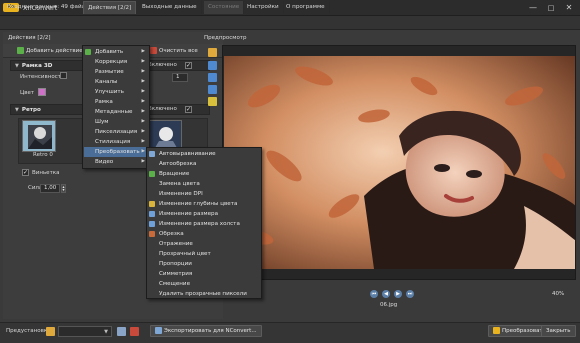  I want to click on retro-enabled-checkbox: ✓, so click(188, 109).